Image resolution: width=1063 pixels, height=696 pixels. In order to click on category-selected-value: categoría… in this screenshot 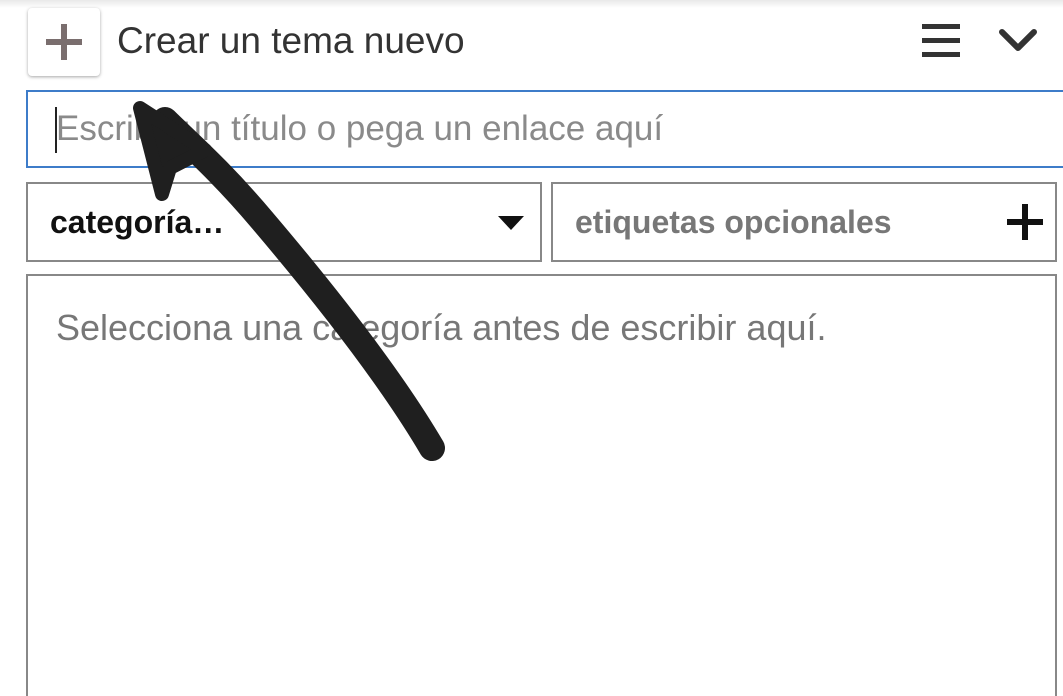, I will do `click(137, 222)`.